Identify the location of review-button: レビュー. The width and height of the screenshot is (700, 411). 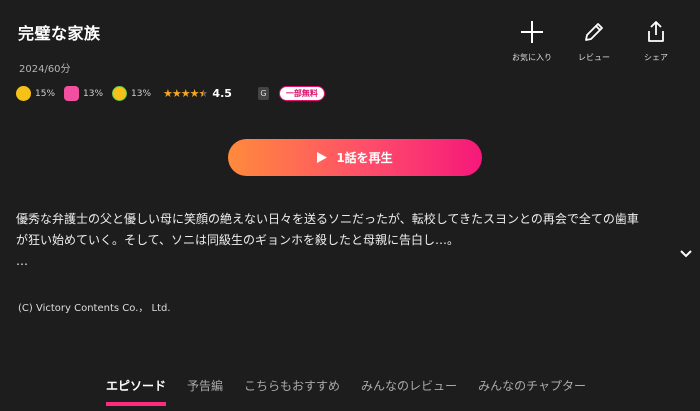
(594, 41).